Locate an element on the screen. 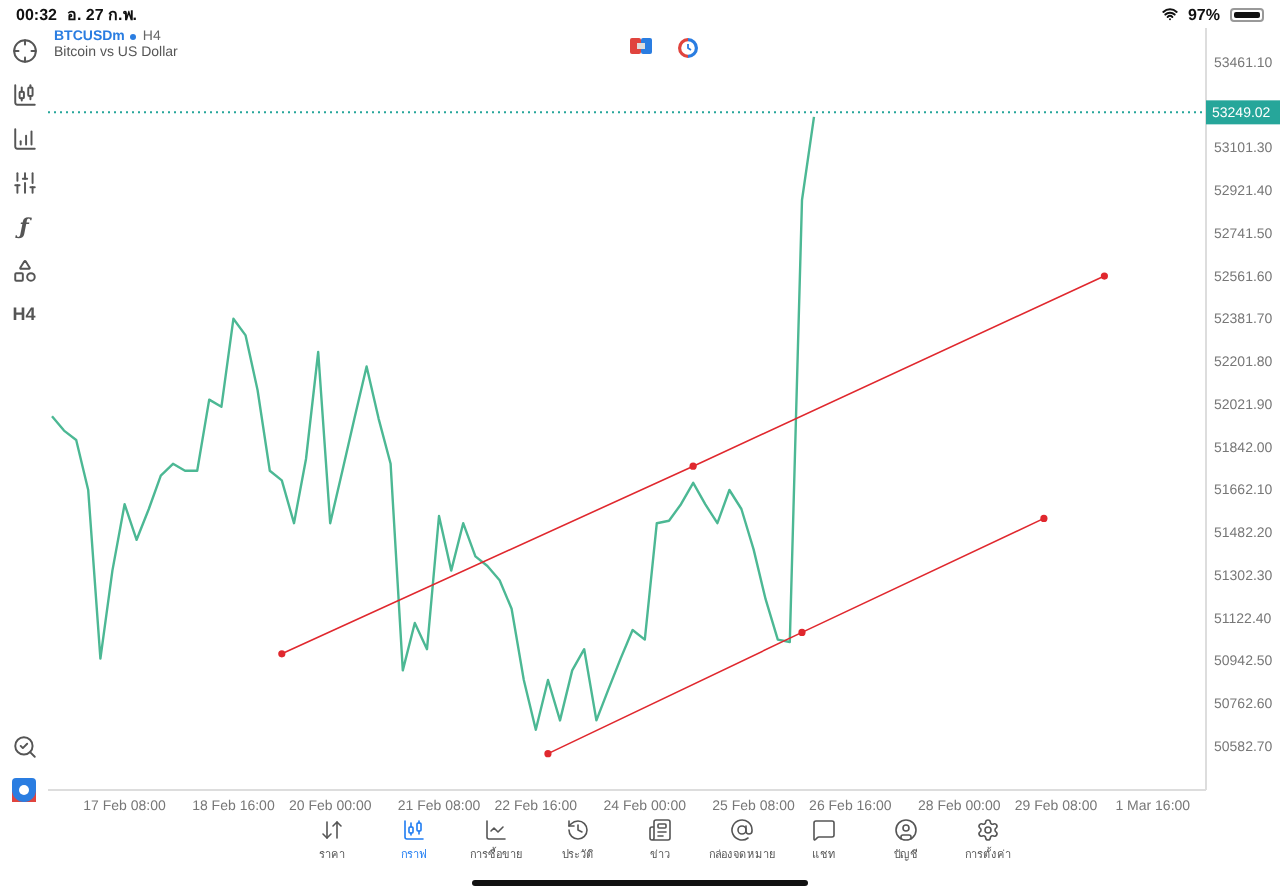 The image size is (1280, 894). wifi-icon is located at coordinates (1169, 14).